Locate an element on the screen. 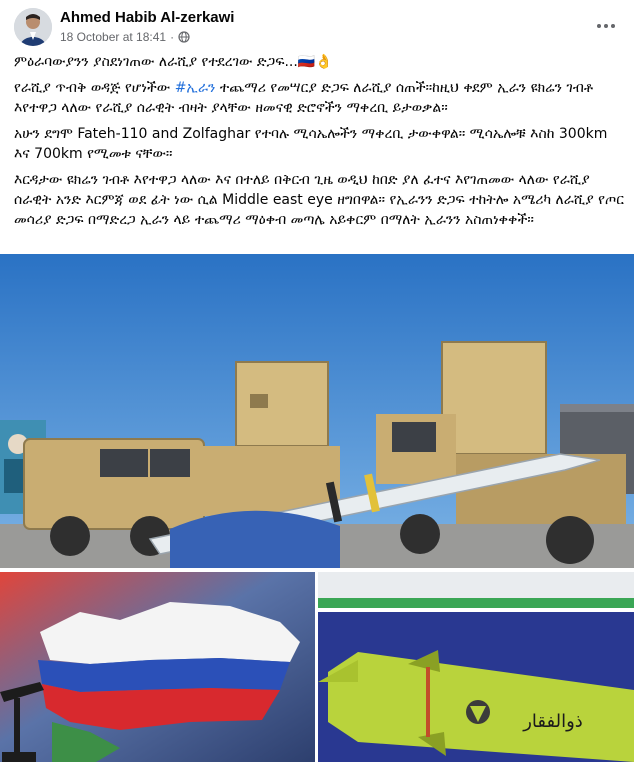 This screenshot has width=640, height=762. more-options-icon is located at coordinates (606, 26).